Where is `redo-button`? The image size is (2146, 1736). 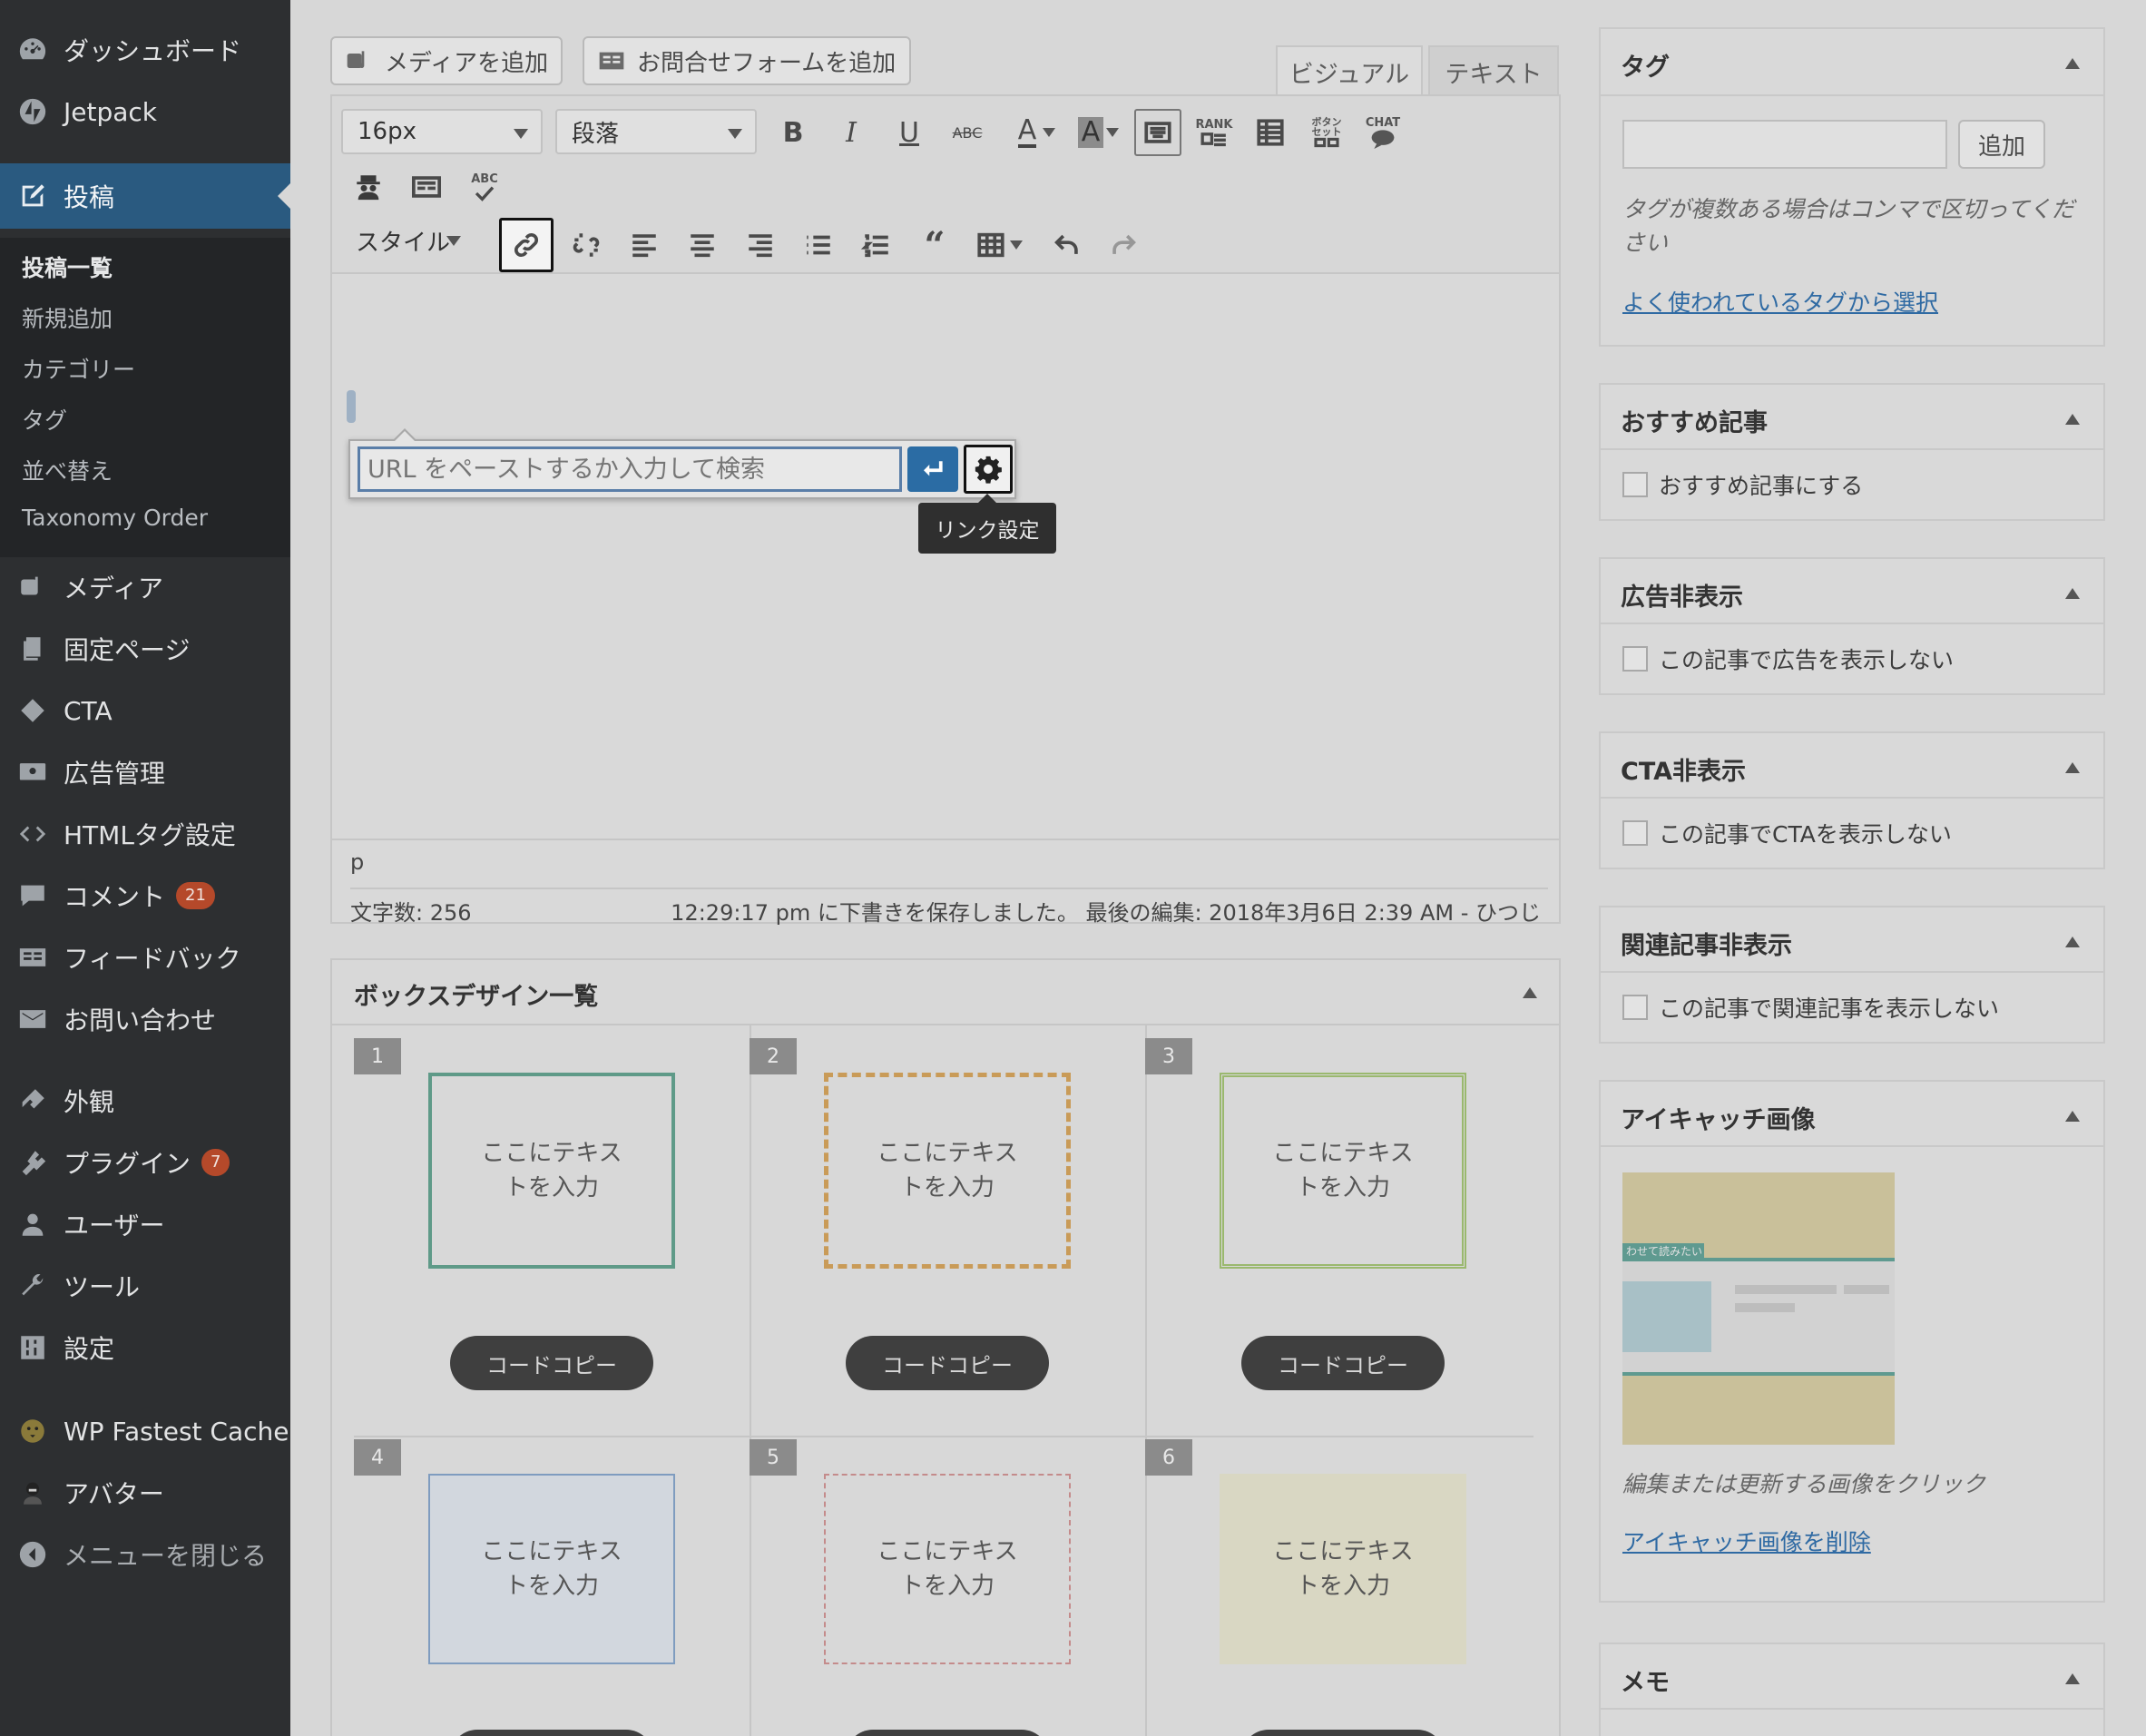 redo-button is located at coordinates (1123, 245).